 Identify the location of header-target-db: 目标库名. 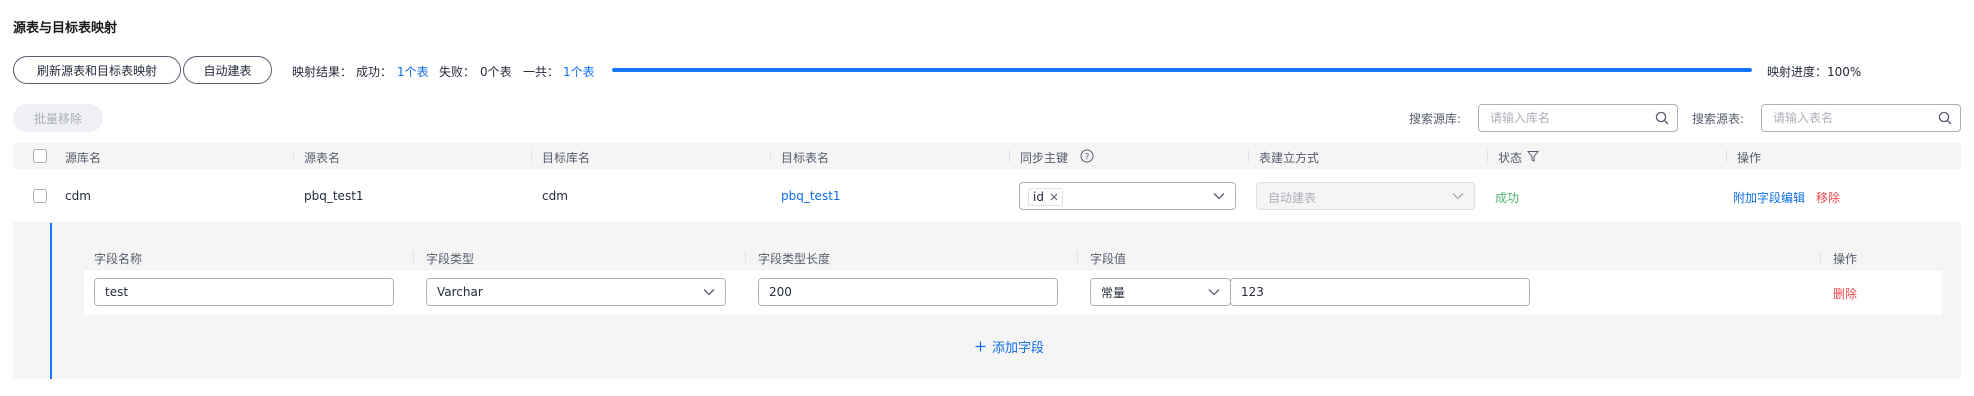
(566, 158).